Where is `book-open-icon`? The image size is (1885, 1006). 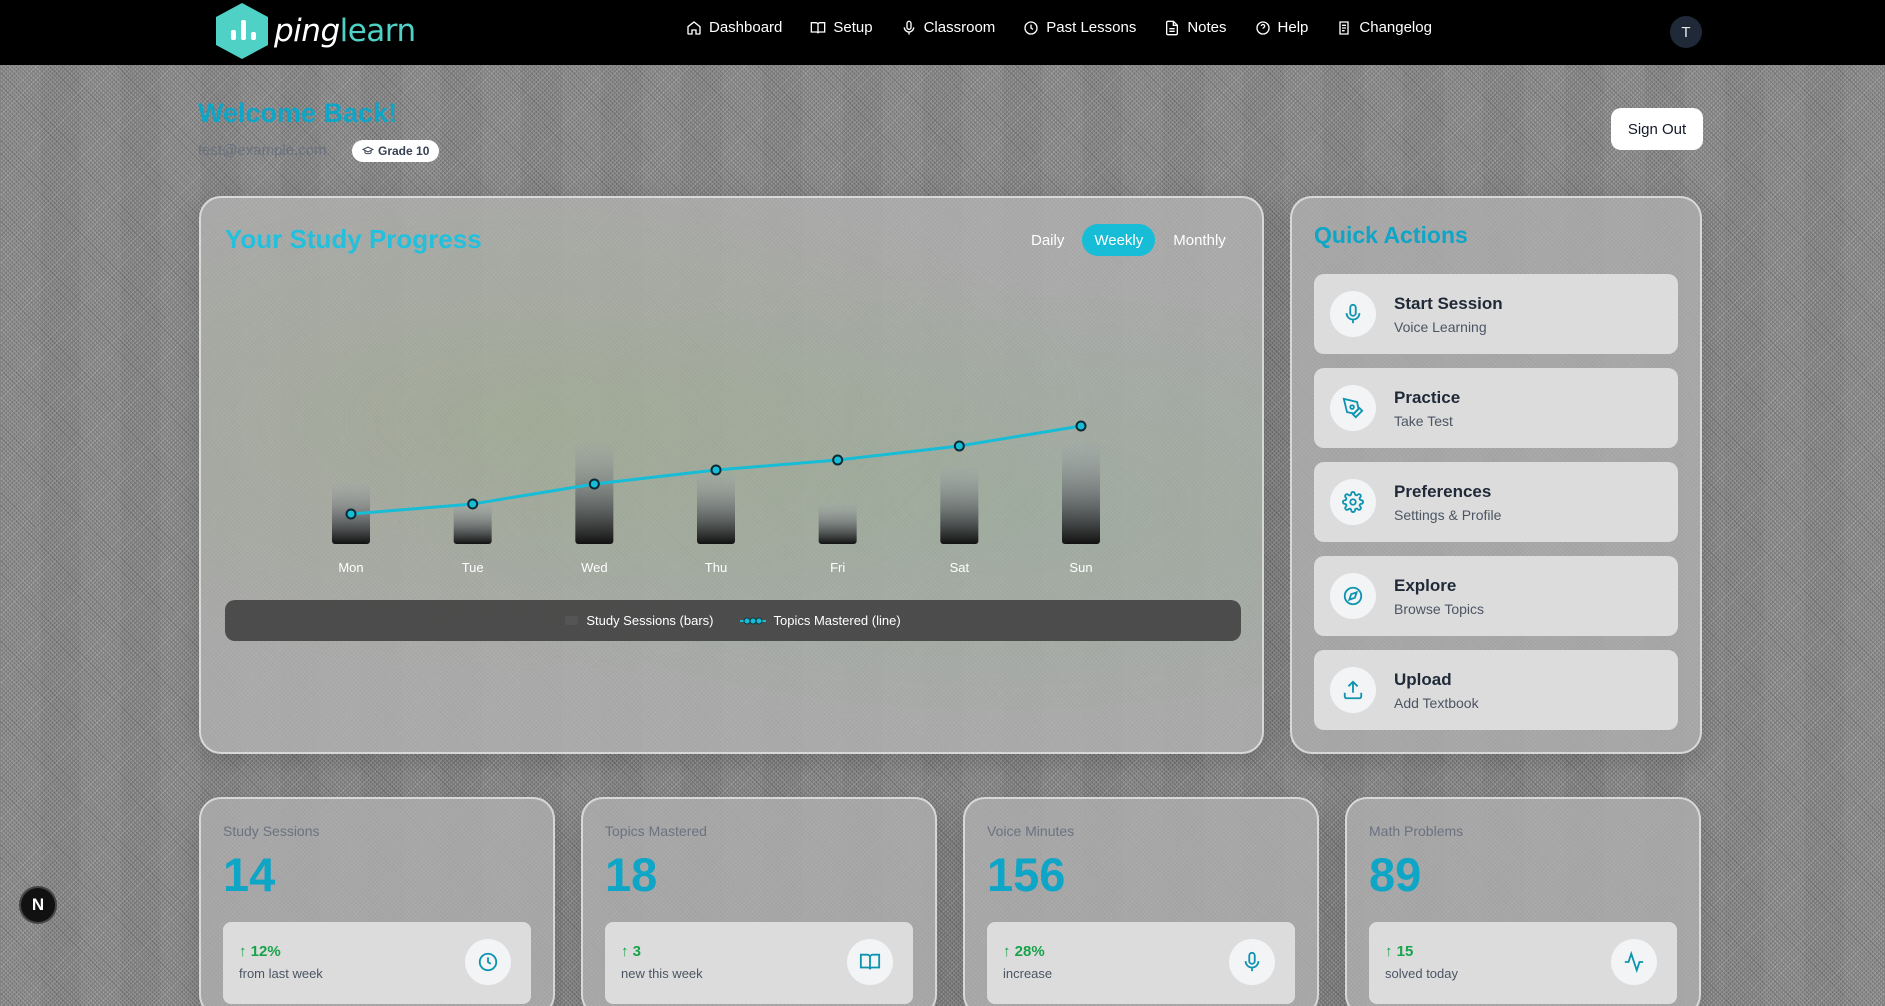 book-open-icon is located at coordinates (870, 962).